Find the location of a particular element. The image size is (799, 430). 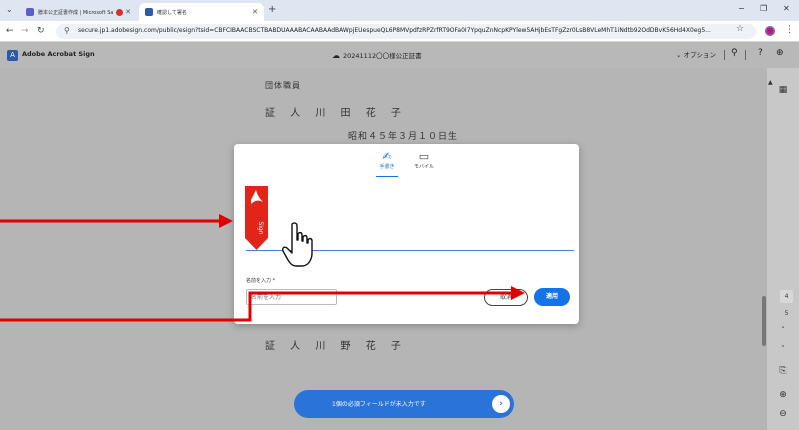

acrobat-logo-icon: A is located at coordinates (12, 55).